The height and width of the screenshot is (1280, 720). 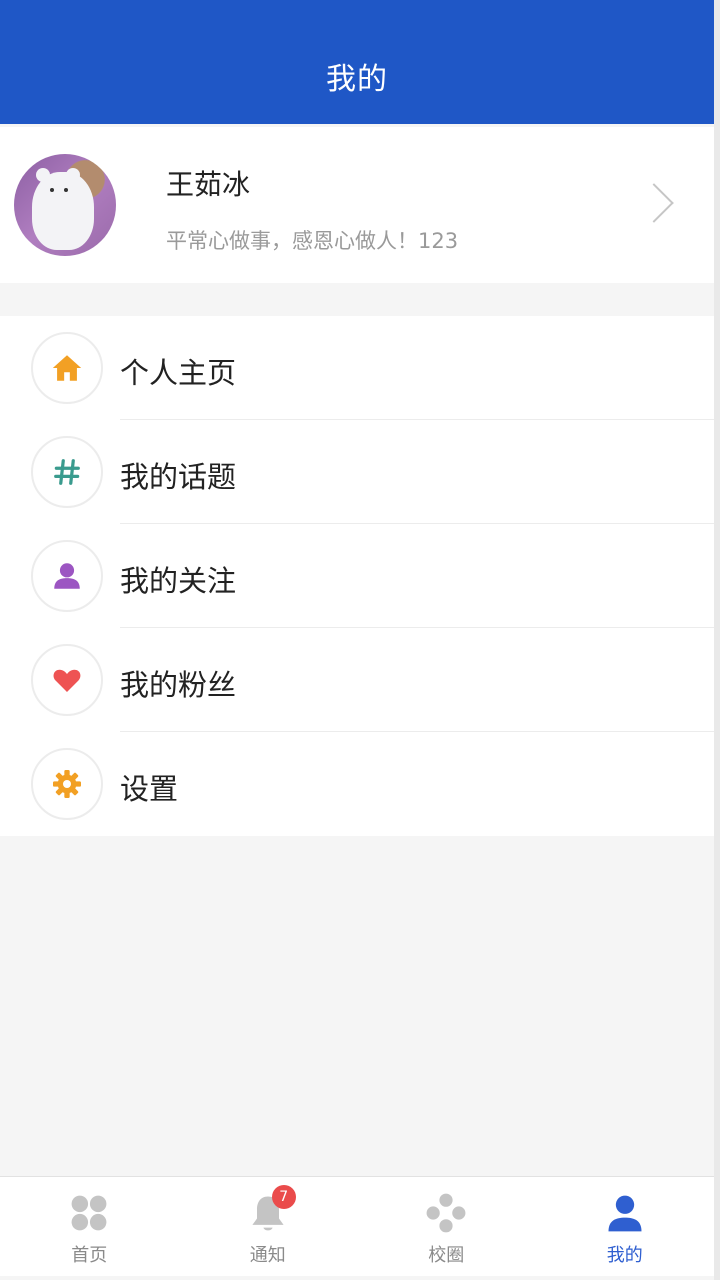 What do you see at coordinates (283, 1197) in the screenshot?
I see `notification-badge: 7` at bounding box center [283, 1197].